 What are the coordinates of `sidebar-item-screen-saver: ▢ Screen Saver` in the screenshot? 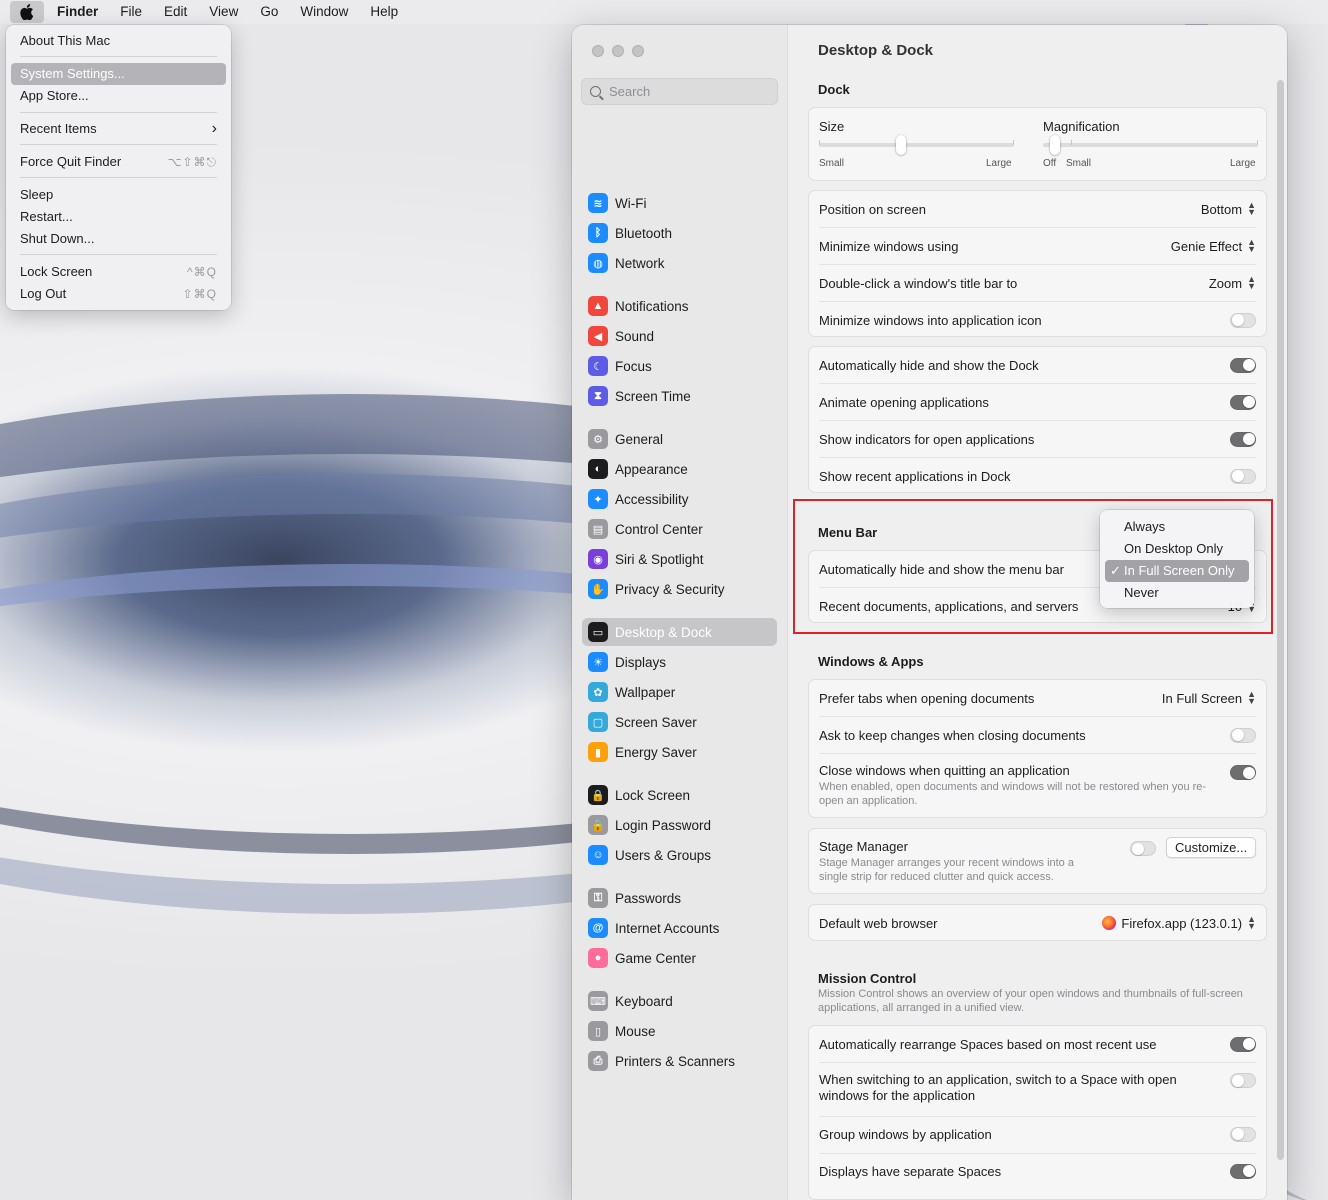 It's located at (679, 722).